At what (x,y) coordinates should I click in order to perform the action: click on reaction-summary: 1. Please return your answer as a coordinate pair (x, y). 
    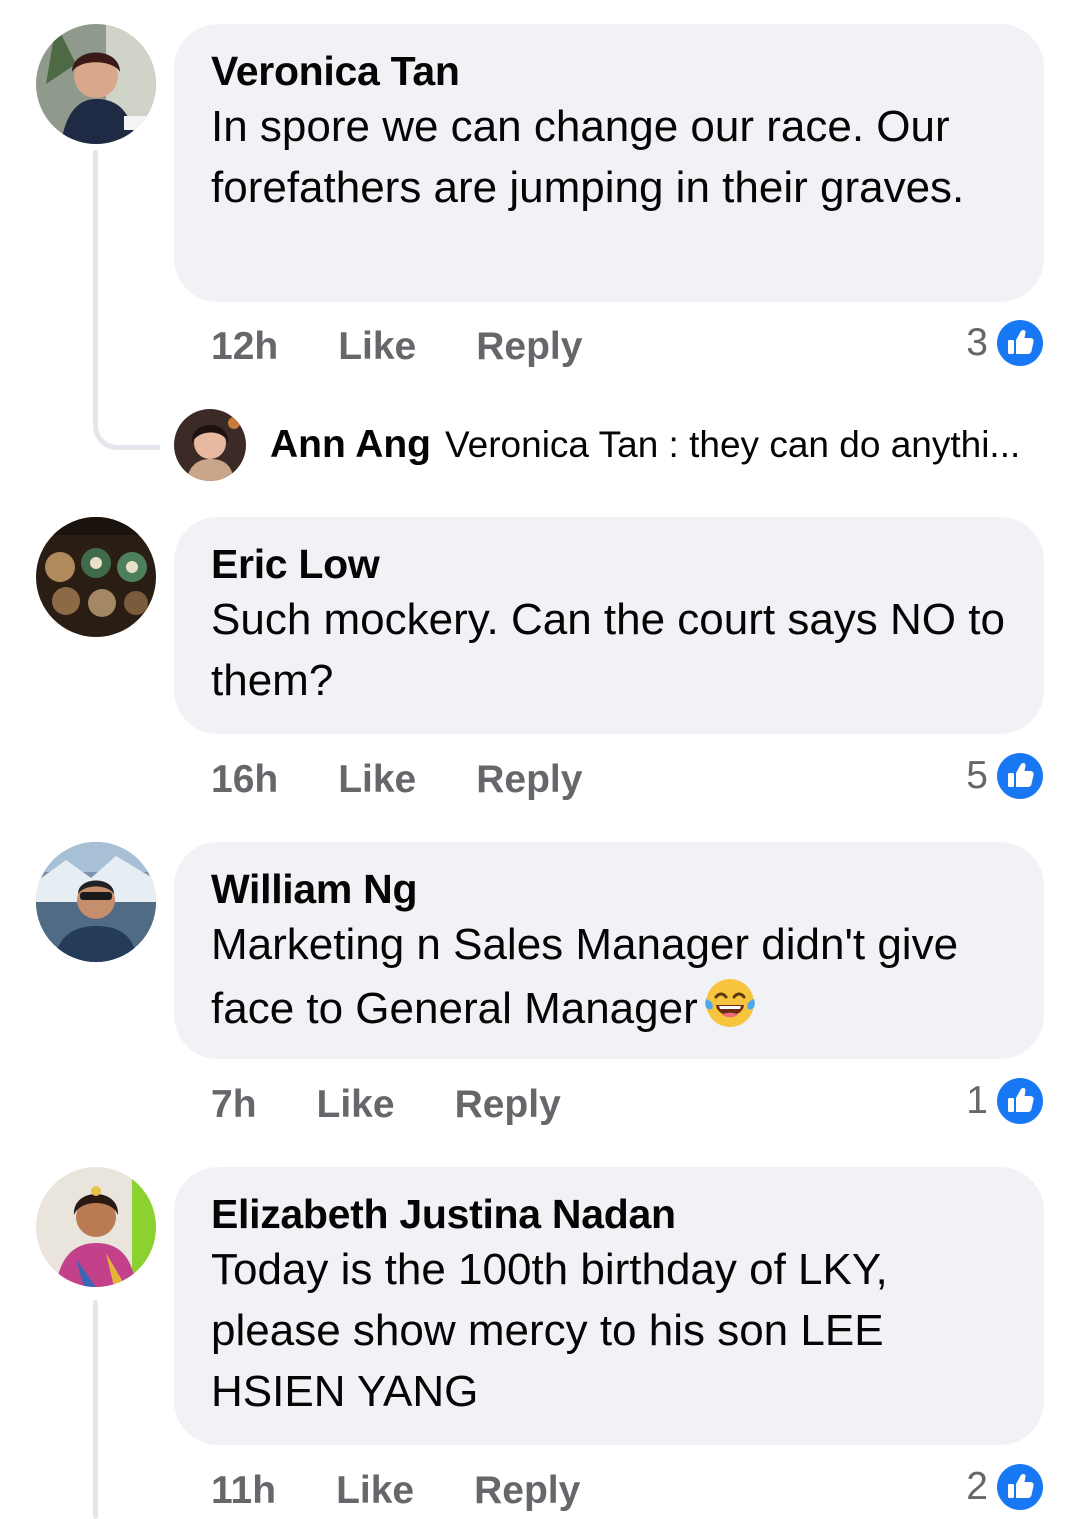
    Looking at the image, I should click on (1005, 1101).